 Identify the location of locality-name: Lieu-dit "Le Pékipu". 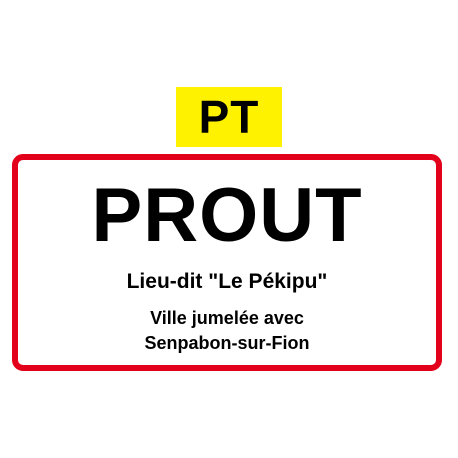
(227, 281).